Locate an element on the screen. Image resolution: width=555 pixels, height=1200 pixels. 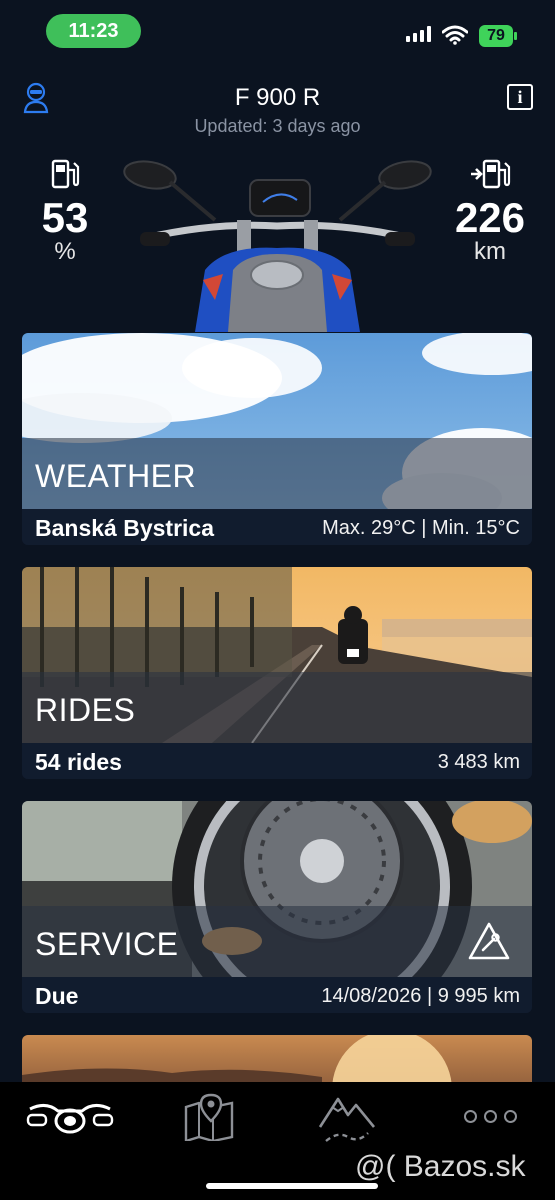
weather-temperatures: Max. 29°C | Min. 15°C is located at coordinates (421, 528).